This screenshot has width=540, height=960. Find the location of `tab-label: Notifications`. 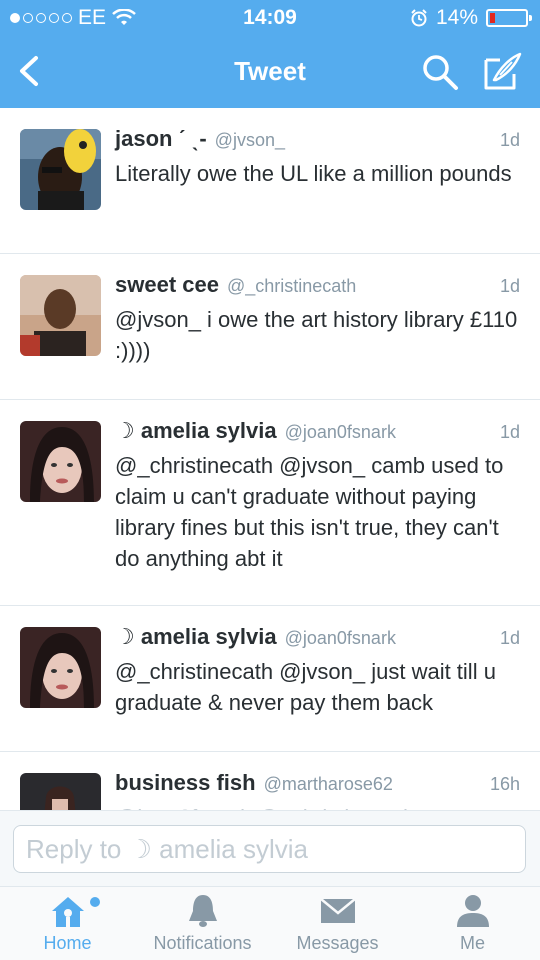

tab-label: Notifications is located at coordinates (202, 943).